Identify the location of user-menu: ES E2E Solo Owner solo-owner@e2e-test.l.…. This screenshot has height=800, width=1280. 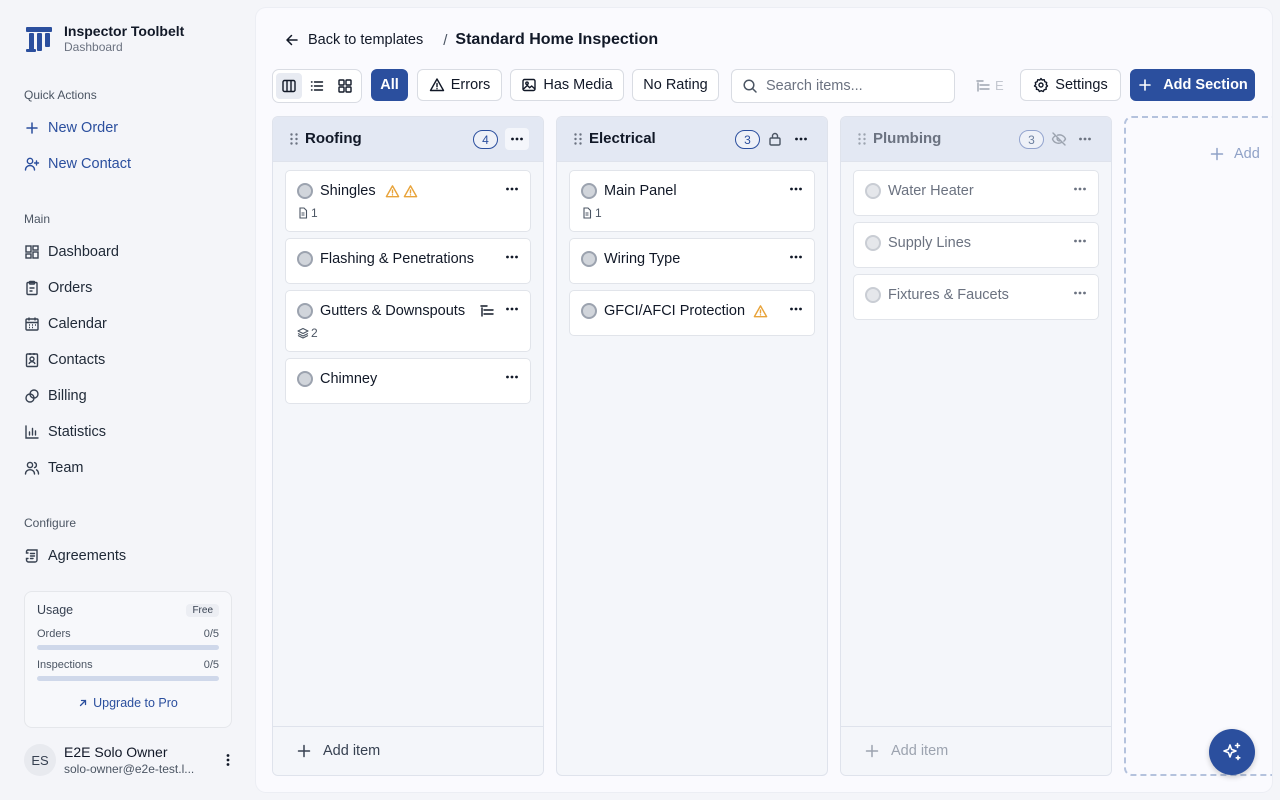
(132, 761).